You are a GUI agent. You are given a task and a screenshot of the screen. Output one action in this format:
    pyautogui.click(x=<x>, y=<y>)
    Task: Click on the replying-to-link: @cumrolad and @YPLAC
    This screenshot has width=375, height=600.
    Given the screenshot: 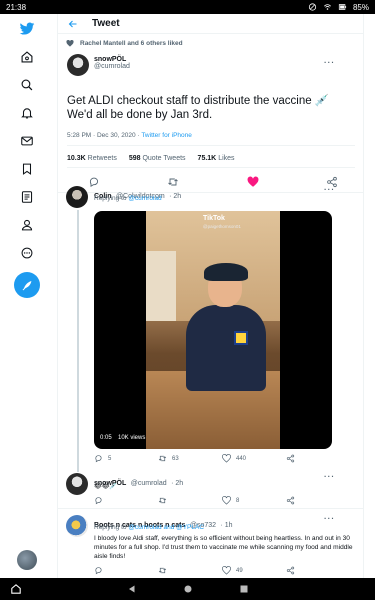 What is the action you would take?
    pyautogui.click(x=166, y=527)
    